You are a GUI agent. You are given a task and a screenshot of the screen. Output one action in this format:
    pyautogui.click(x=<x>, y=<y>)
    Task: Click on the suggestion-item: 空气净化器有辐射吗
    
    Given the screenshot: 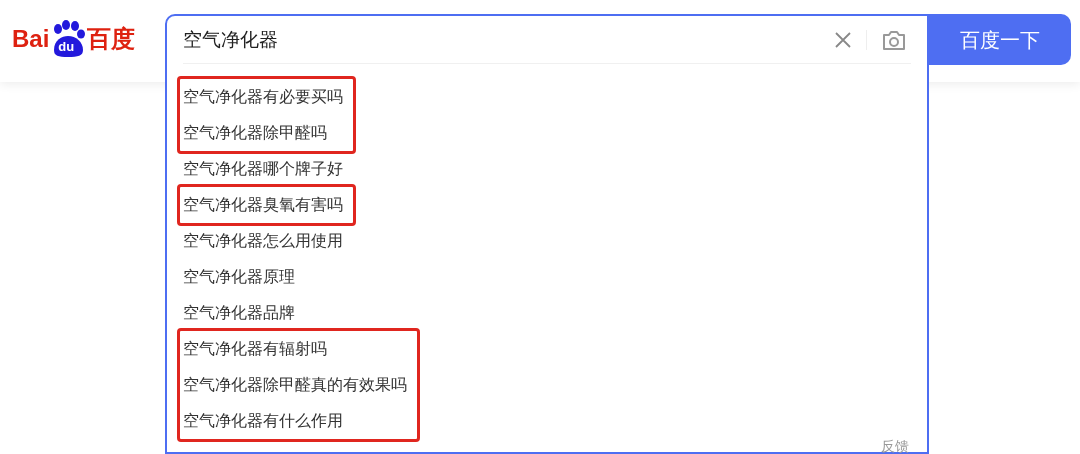 What is the action you would take?
    pyautogui.click(x=295, y=349)
    